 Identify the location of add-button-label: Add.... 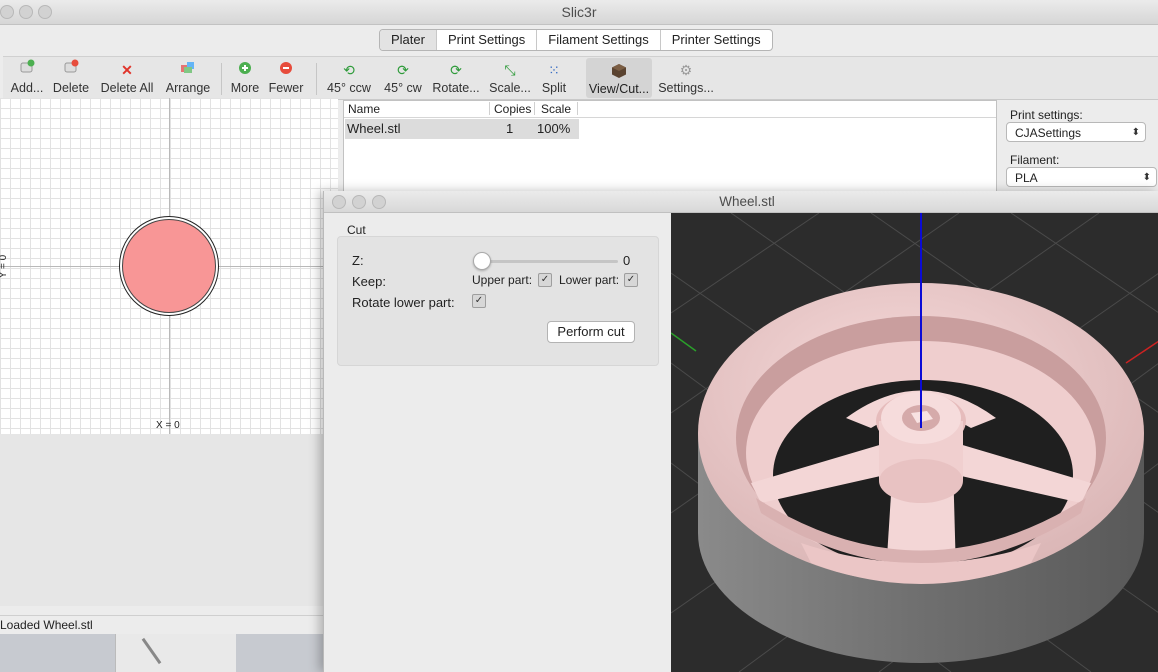
(27, 88).